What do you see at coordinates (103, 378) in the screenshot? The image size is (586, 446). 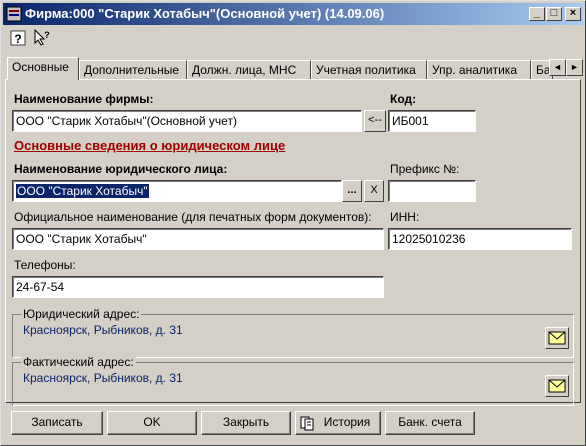 I see `actual-address-value: Красноярск, Рыбников, д. 31` at bounding box center [103, 378].